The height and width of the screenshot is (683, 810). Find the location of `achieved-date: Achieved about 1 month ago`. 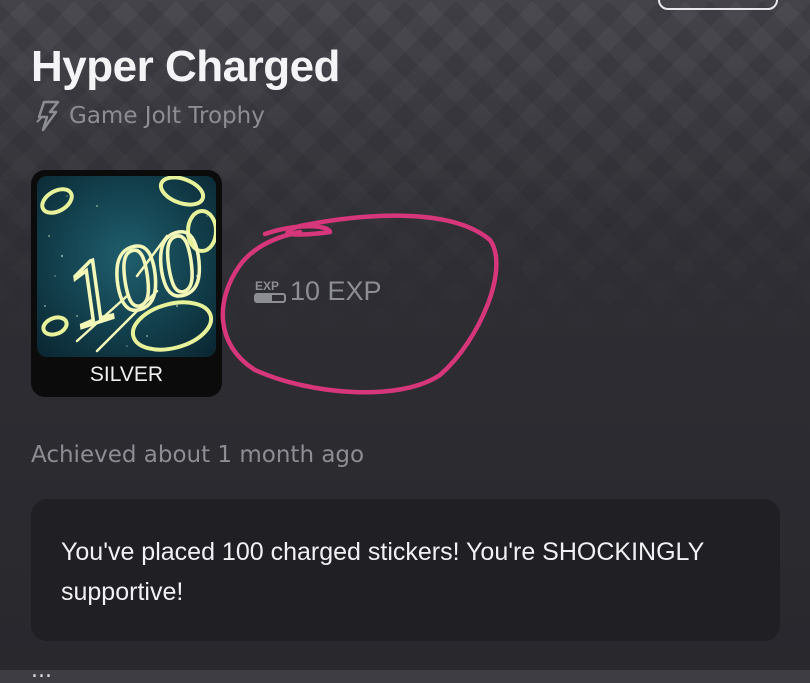

achieved-date: Achieved about 1 month ago is located at coordinates (198, 455).